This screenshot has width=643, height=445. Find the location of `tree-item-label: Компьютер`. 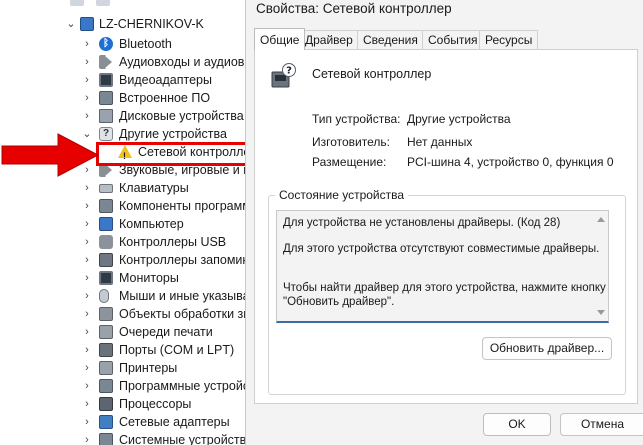

tree-item-label: Компьютер is located at coordinates (151, 224).